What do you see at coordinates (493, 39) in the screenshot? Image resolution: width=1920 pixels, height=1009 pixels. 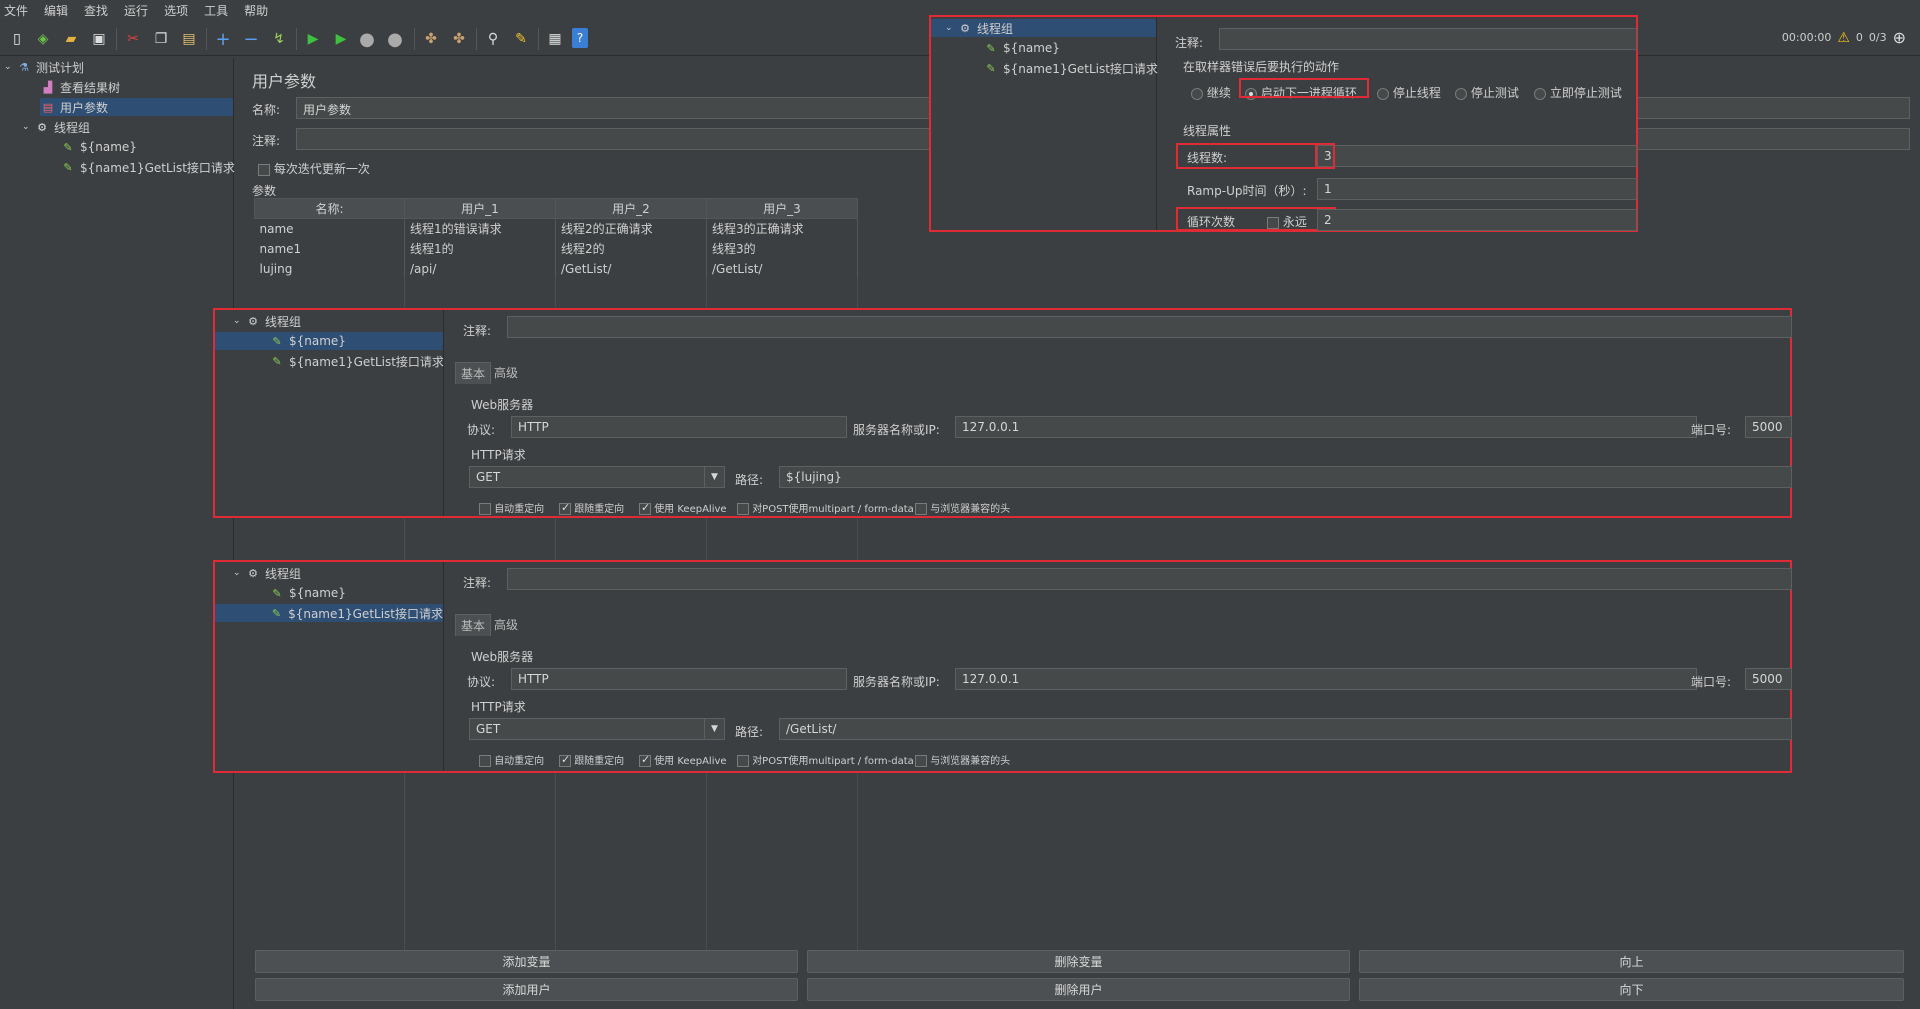 I see `search-icon: ⚲` at bounding box center [493, 39].